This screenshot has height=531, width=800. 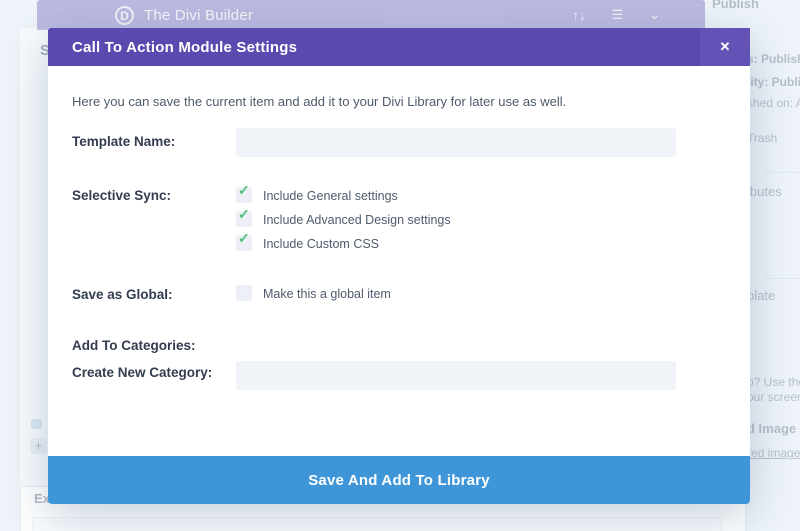 I want to click on menu-icon: ☰, so click(x=617, y=14).